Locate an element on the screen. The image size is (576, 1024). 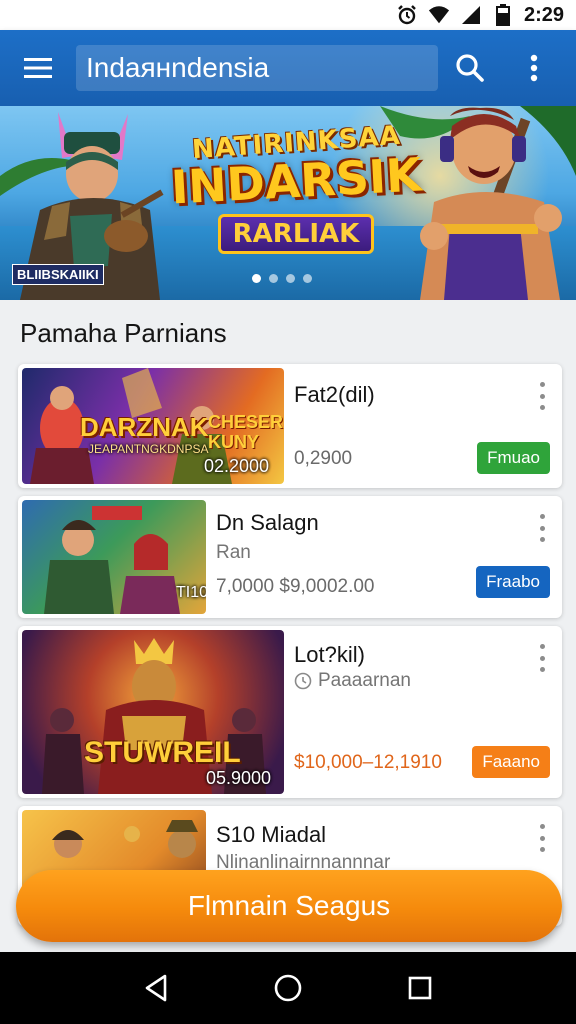
carousel-indicator is located at coordinates (282, 278).